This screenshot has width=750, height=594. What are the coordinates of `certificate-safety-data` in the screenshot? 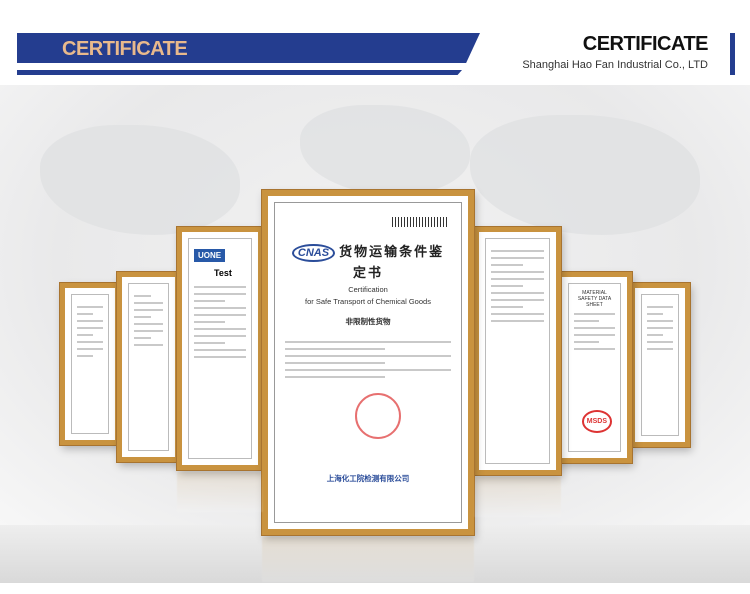 It's located at (517, 351).